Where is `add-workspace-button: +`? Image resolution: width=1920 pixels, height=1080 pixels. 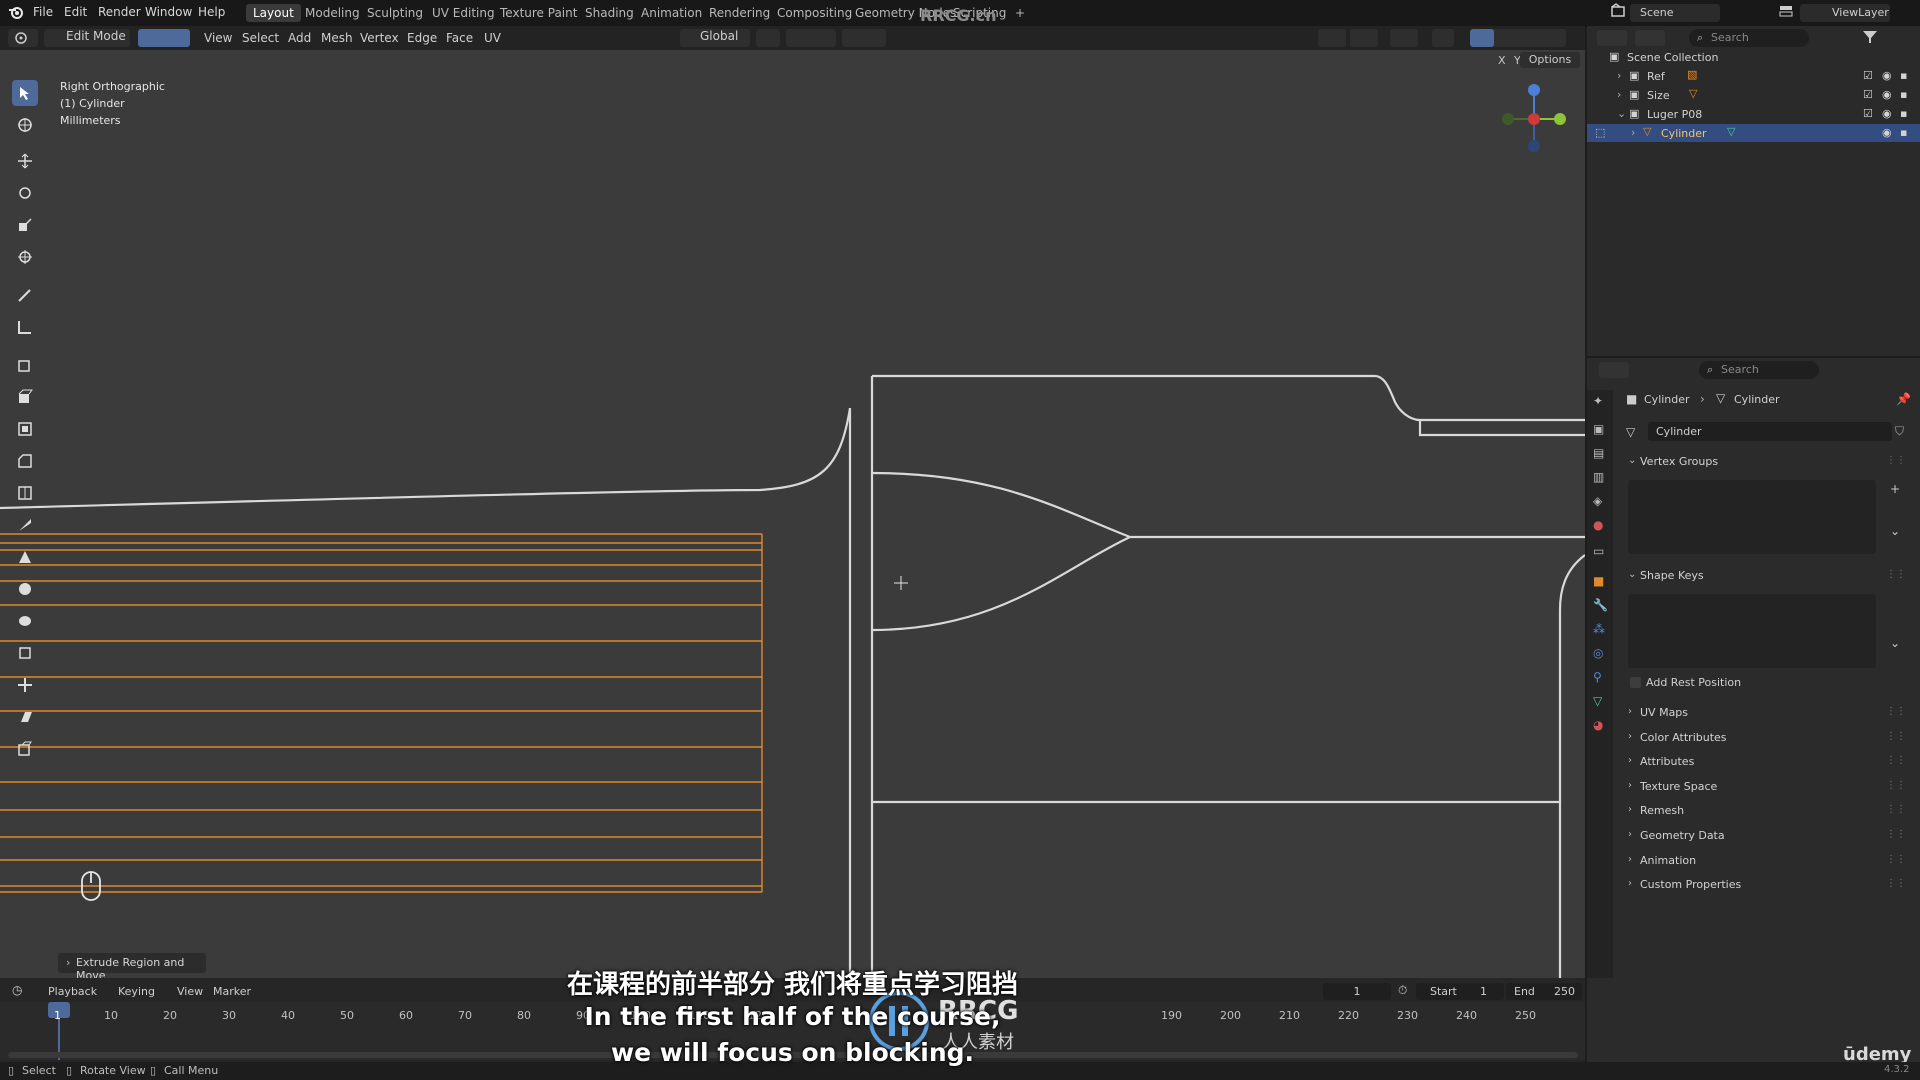
add-workspace-button: + is located at coordinates (1020, 13).